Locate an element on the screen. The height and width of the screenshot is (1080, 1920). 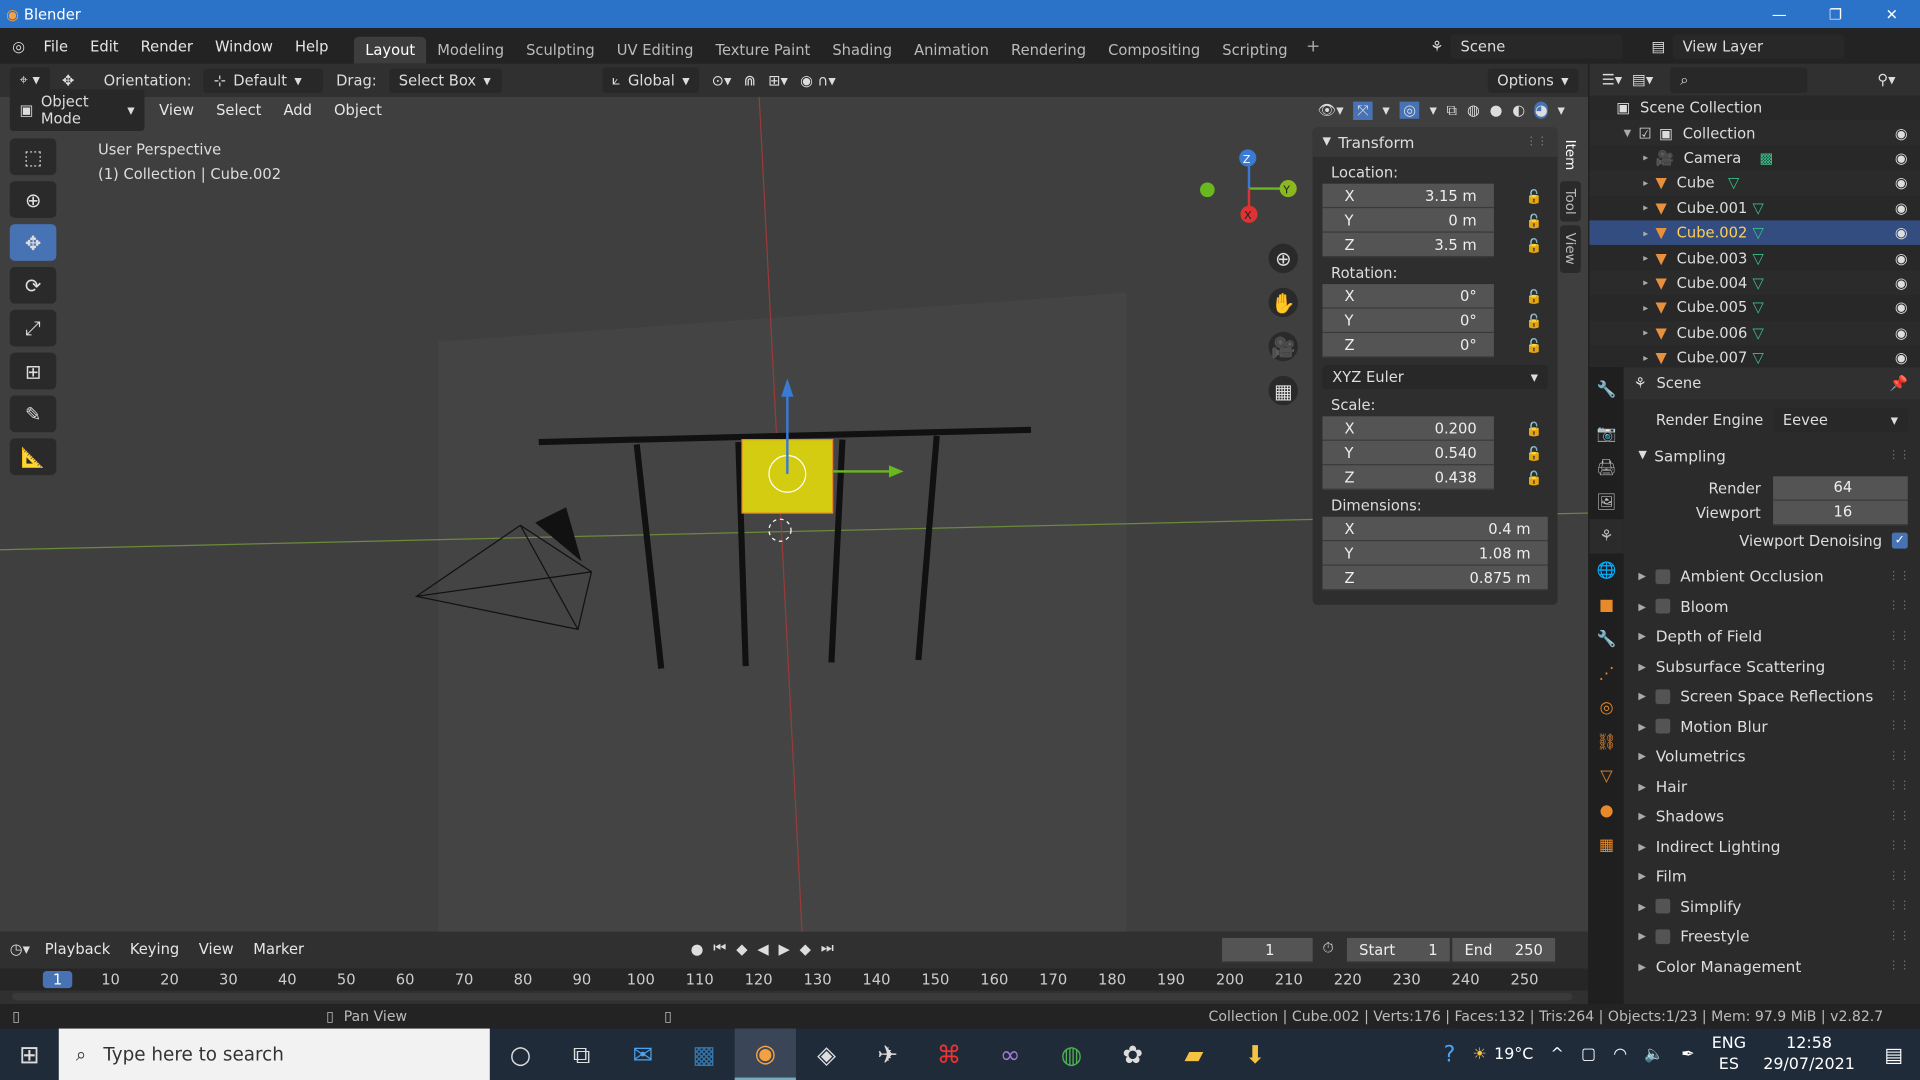
sidebar-tab-tool: Tool is located at coordinates (1570, 202).